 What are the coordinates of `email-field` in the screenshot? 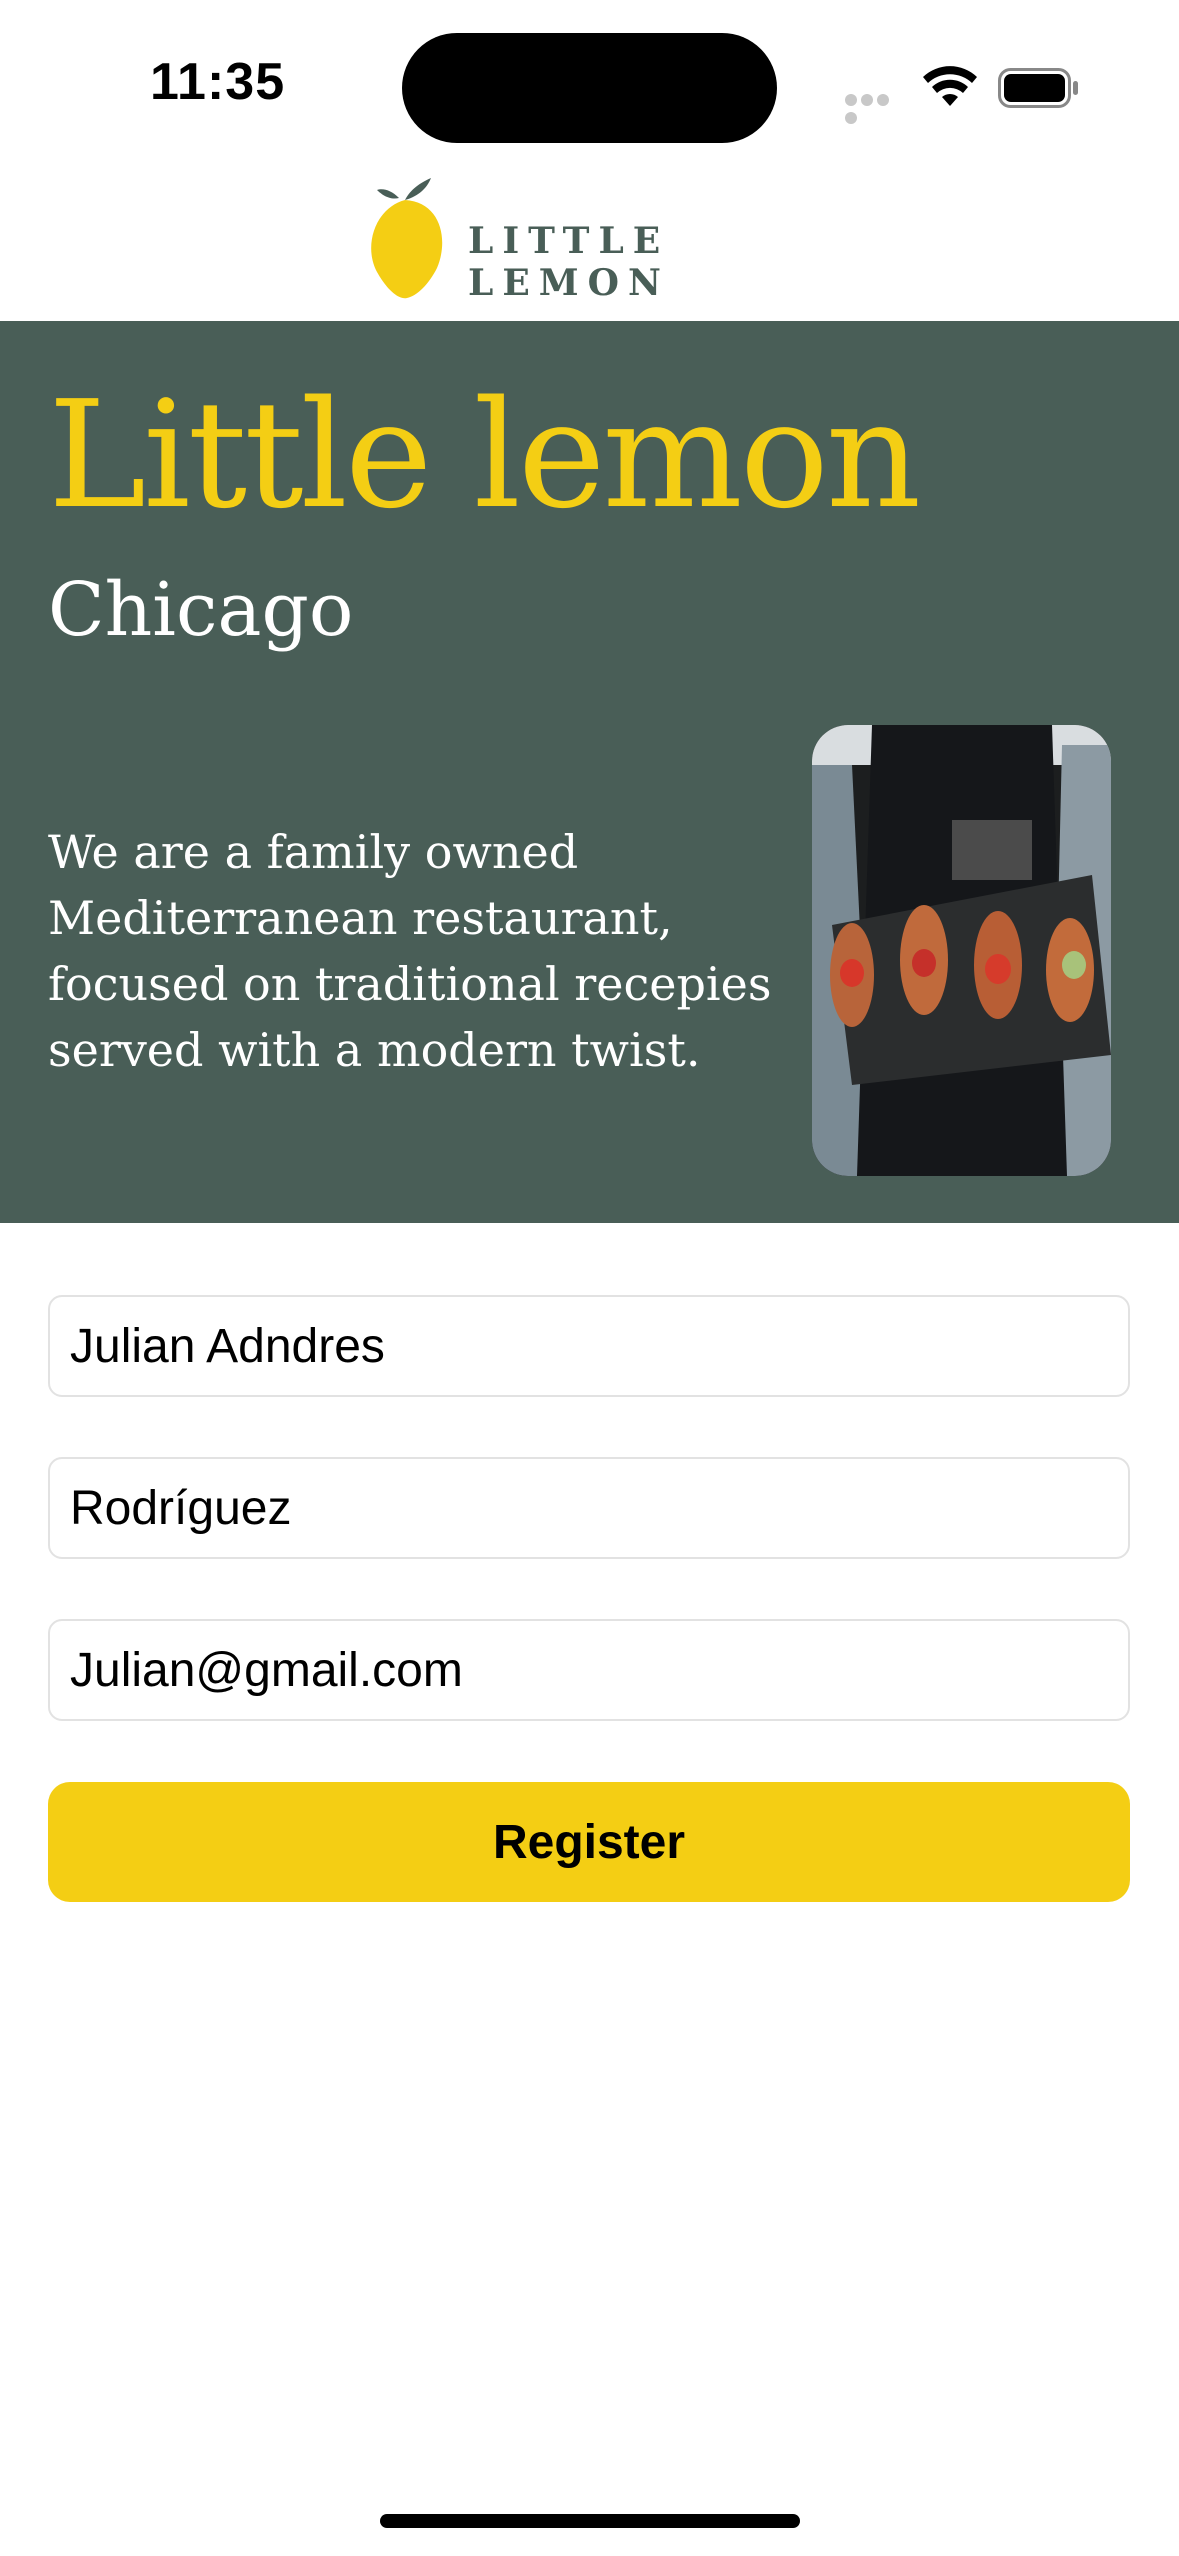 It's located at (589, 1670).